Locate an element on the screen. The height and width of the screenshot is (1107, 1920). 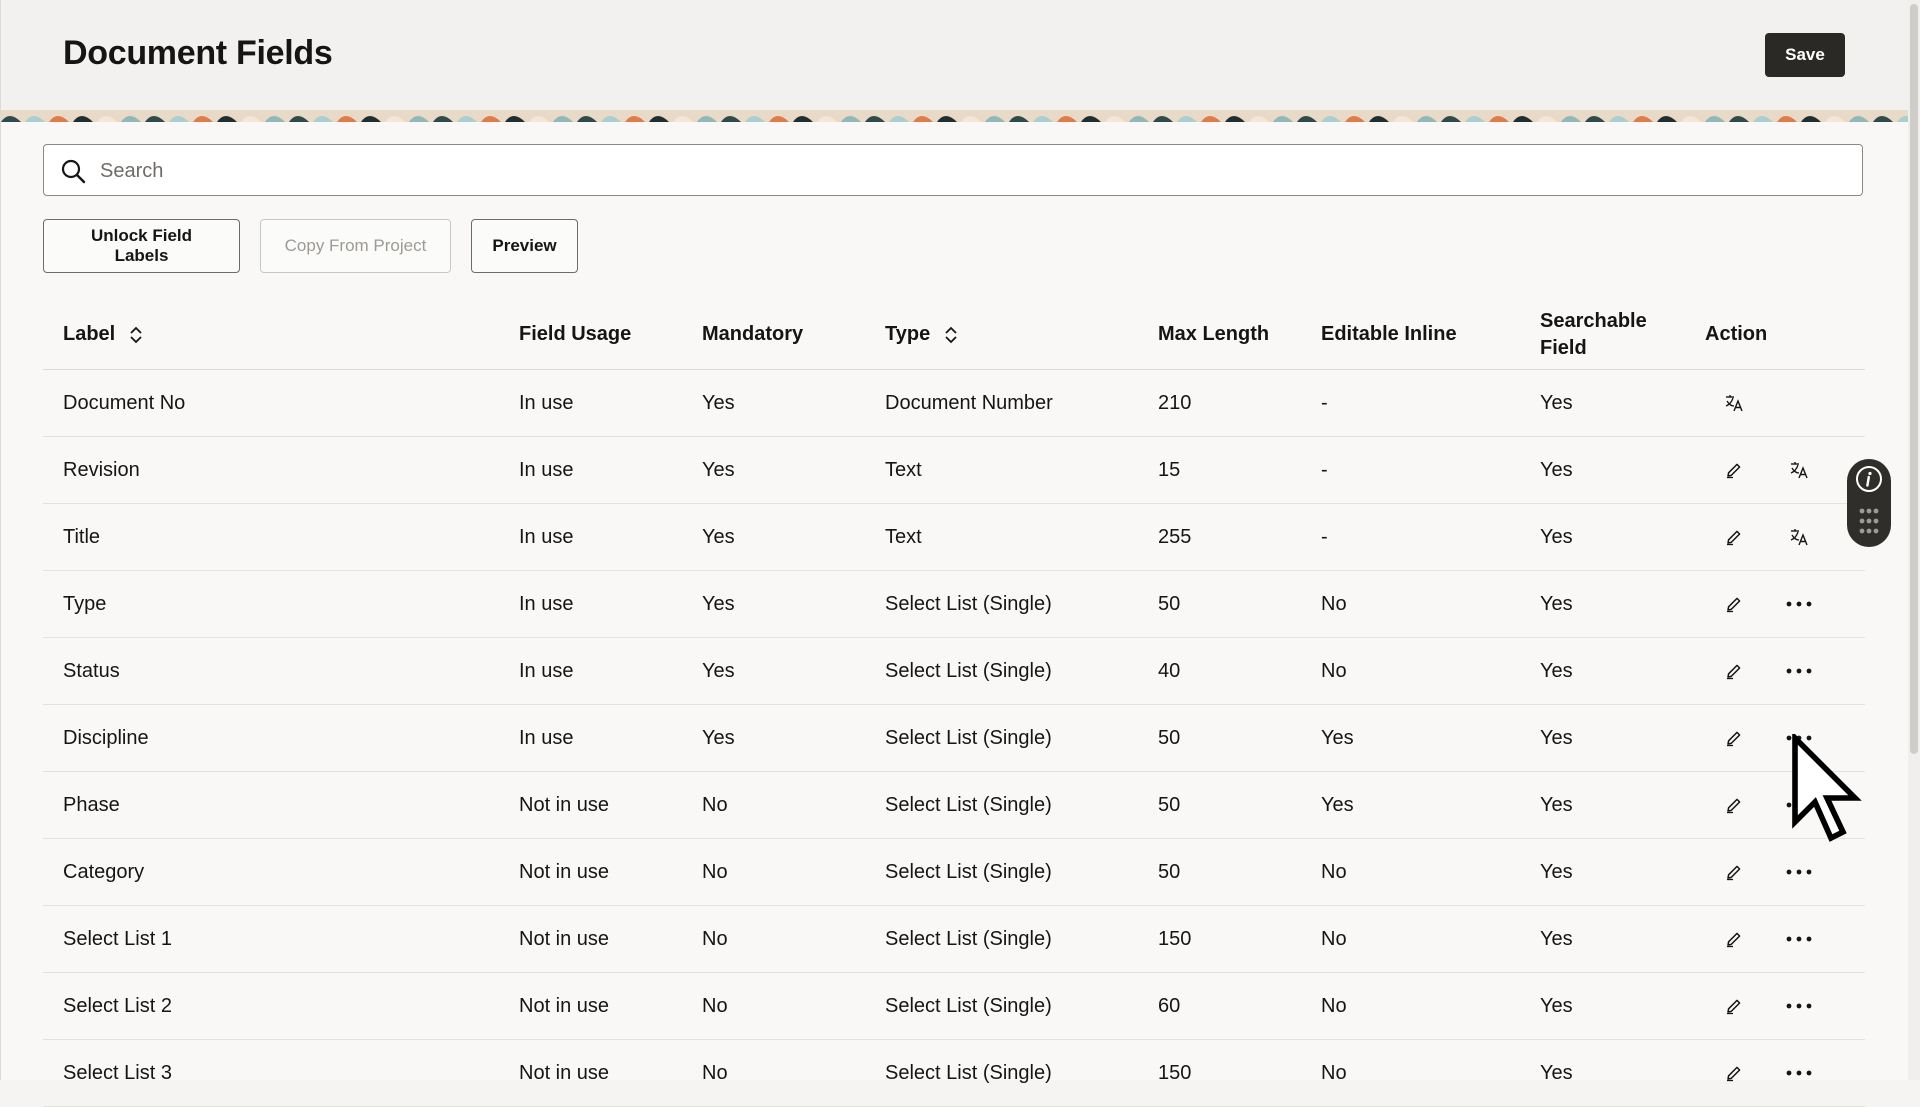
preview-button: Preview is located at coordinates (524, 246).